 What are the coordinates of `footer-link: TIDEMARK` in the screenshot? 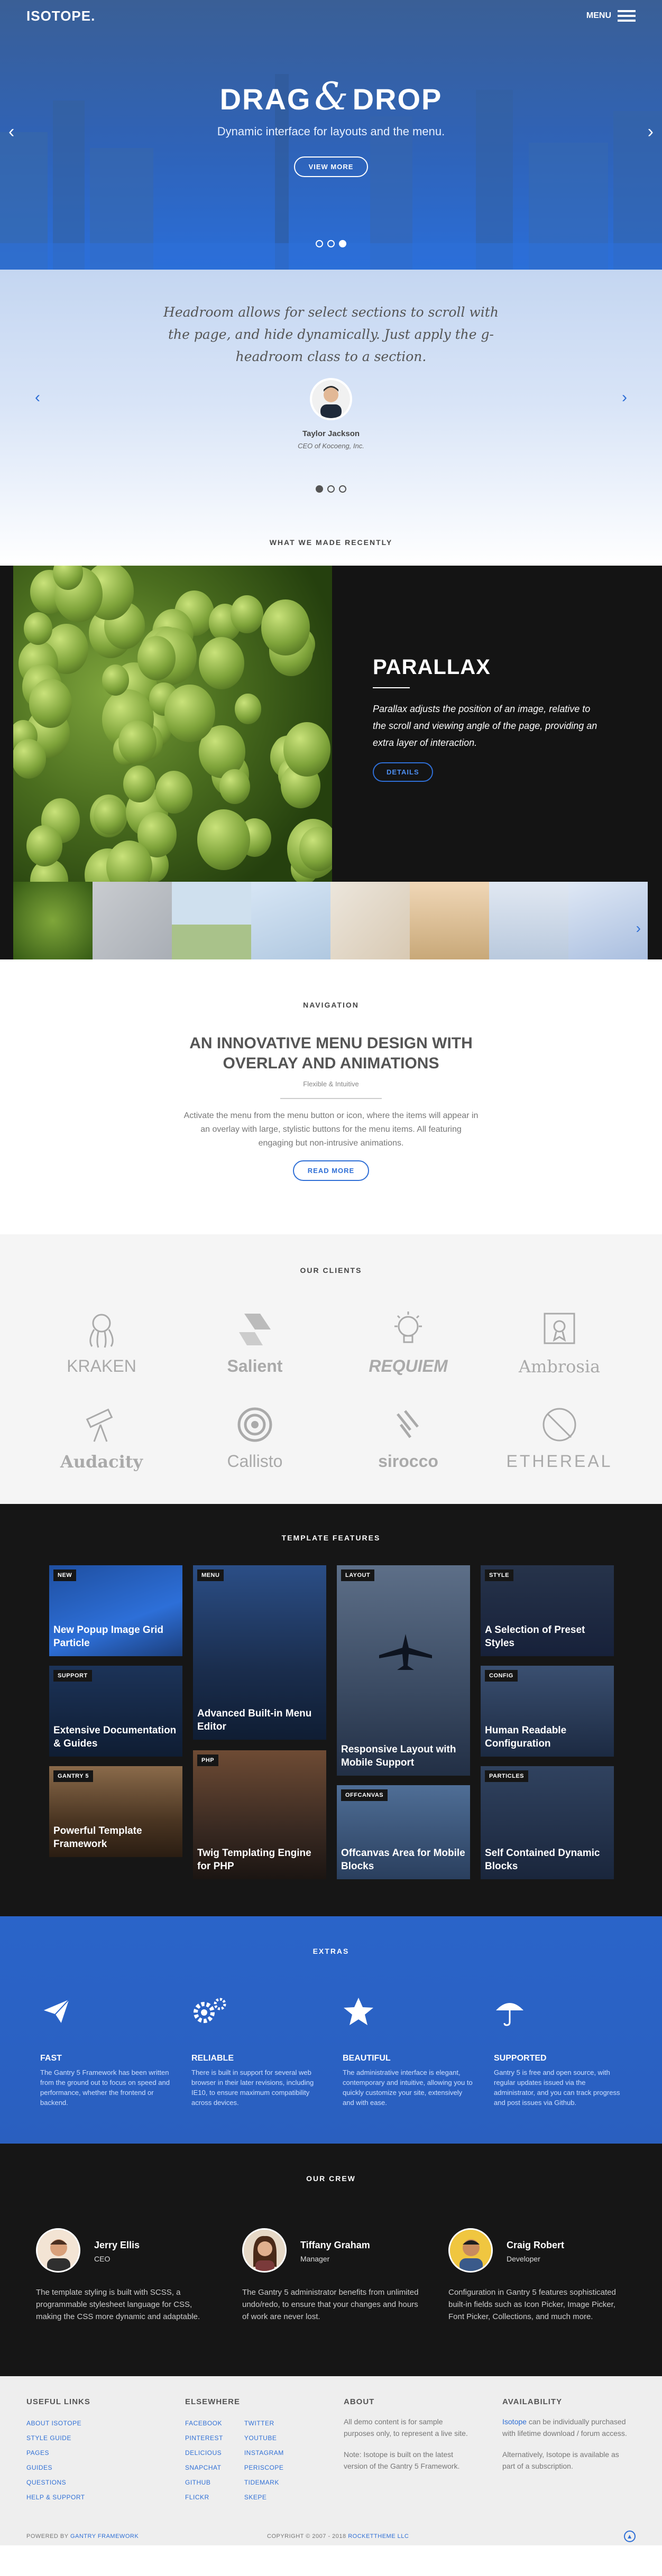 It's located at (264, 2482).